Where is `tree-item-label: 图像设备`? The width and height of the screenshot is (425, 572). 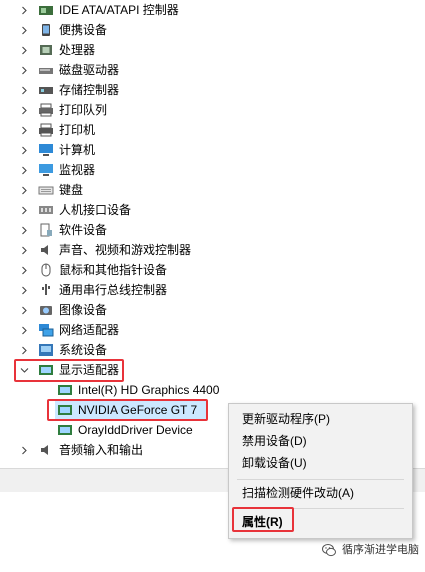 tree-item-label: 图像设备 is located at coordinates (83, 310).